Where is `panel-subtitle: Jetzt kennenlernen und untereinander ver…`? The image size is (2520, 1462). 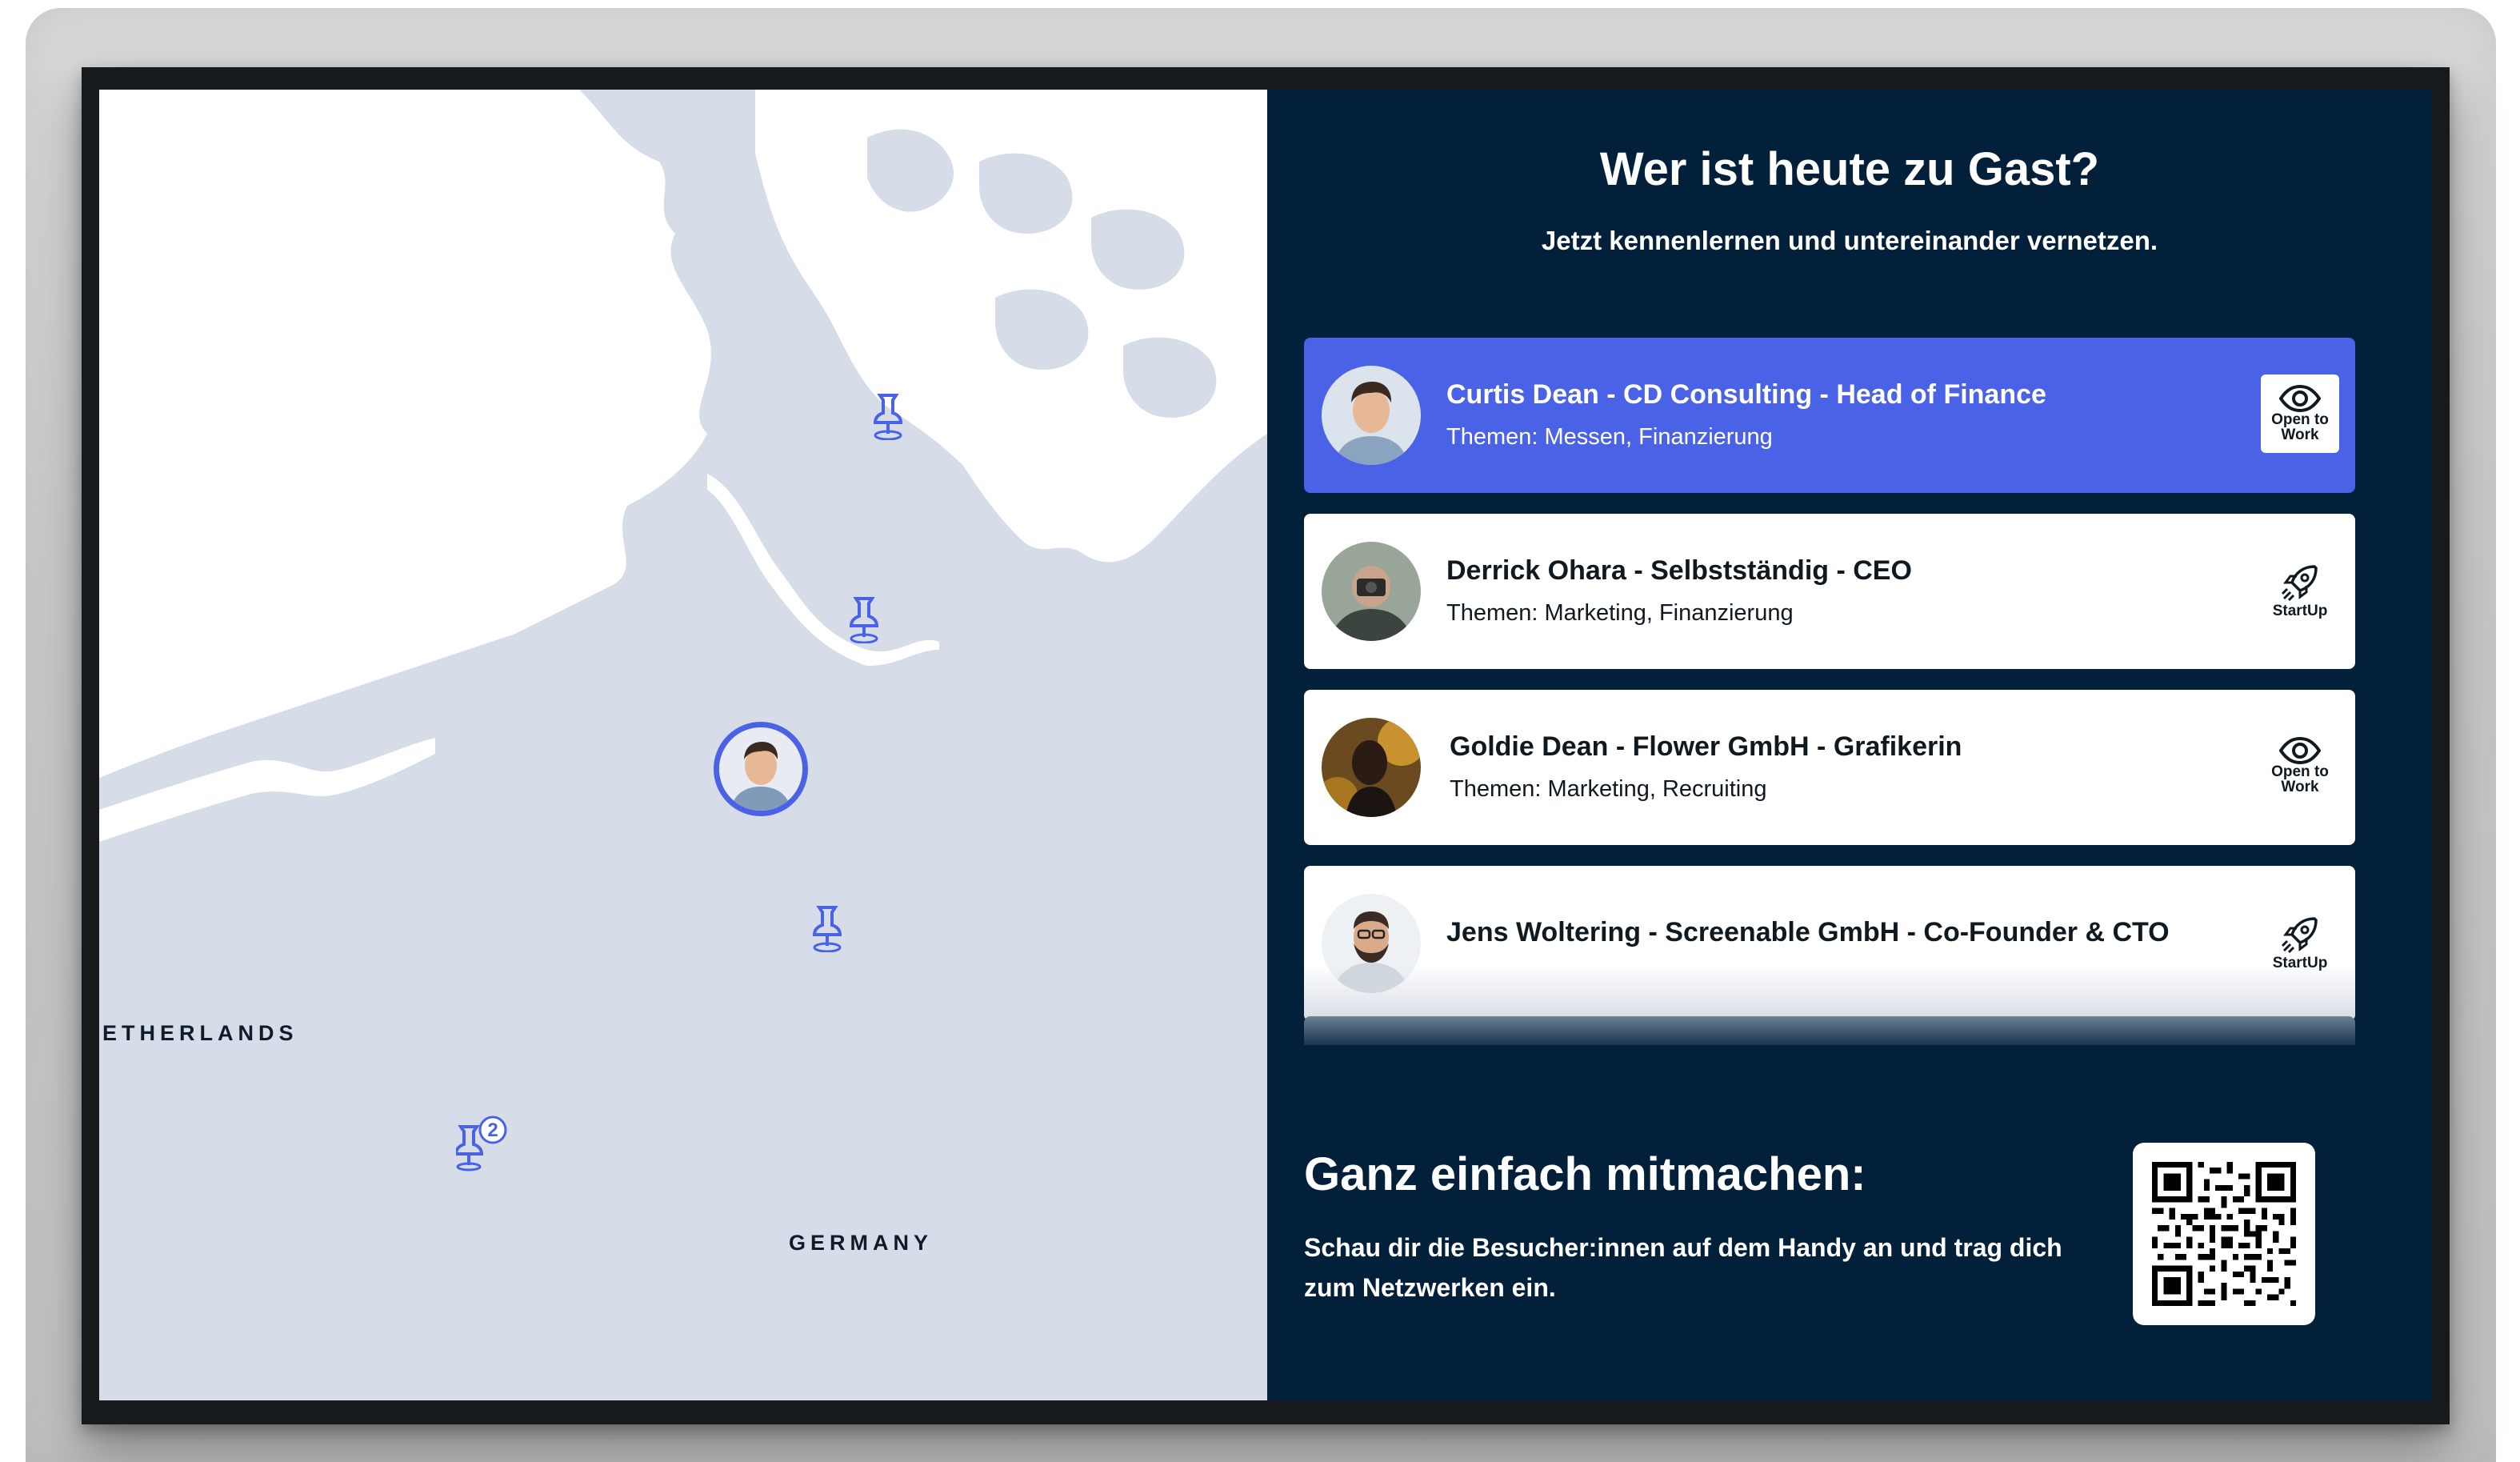 panel-subtitle: Jetzt kennenlernen und untereinander ver… is located at coordinates (1849, 240).